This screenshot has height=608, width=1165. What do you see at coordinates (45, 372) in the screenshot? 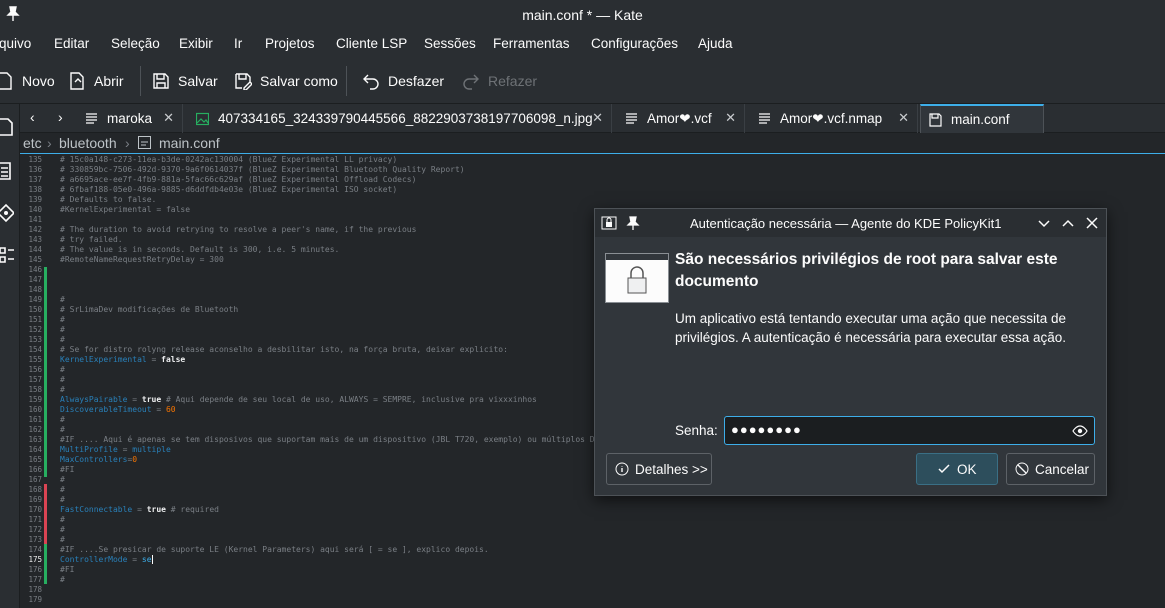
I see `modified-line-marker` at bounding box center [45, 372].